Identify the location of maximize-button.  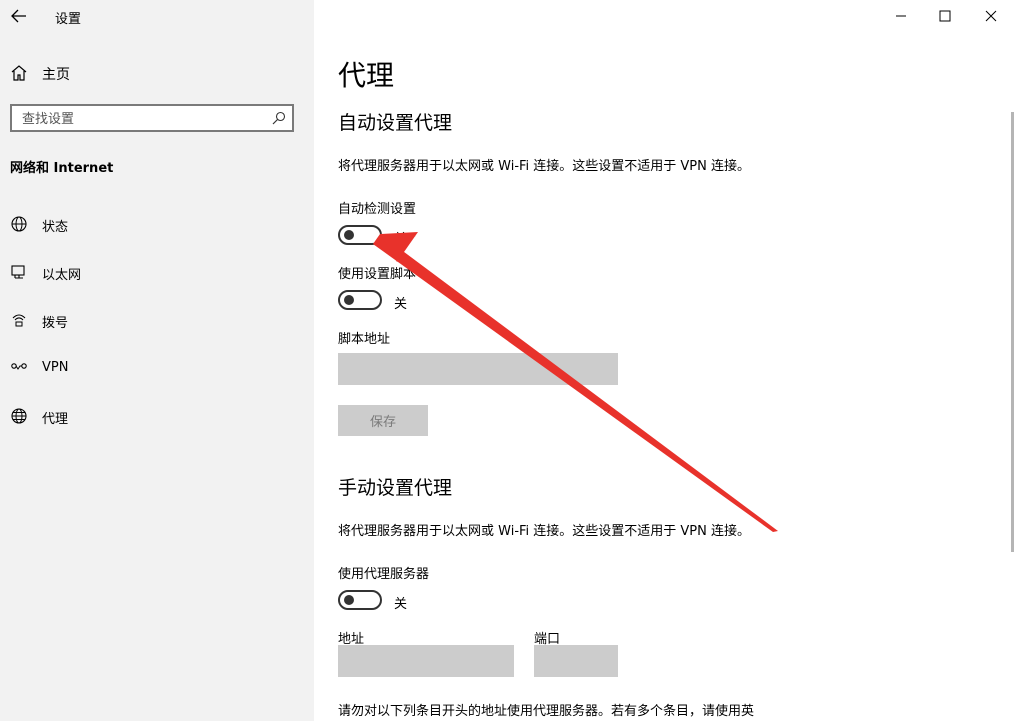
(945, 16).